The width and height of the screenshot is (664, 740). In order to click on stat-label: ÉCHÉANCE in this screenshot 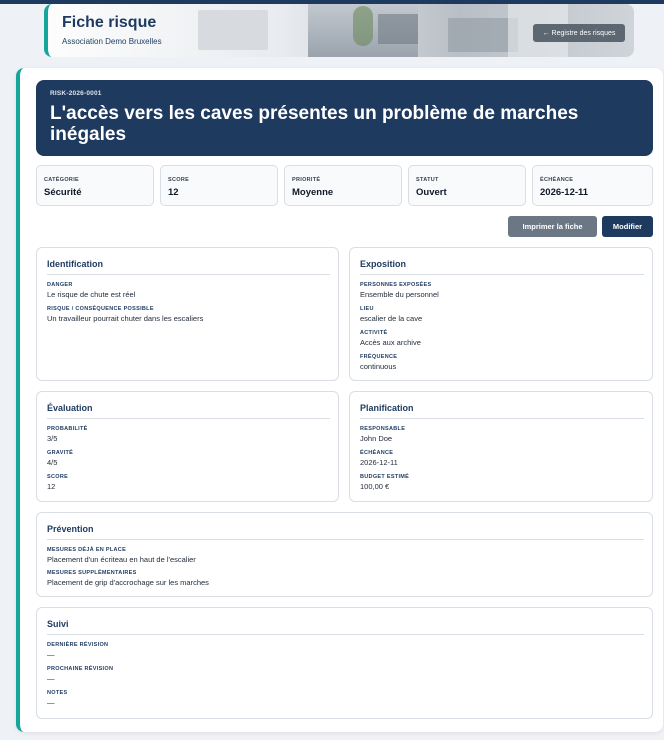, I will do `click(557, 180)`.